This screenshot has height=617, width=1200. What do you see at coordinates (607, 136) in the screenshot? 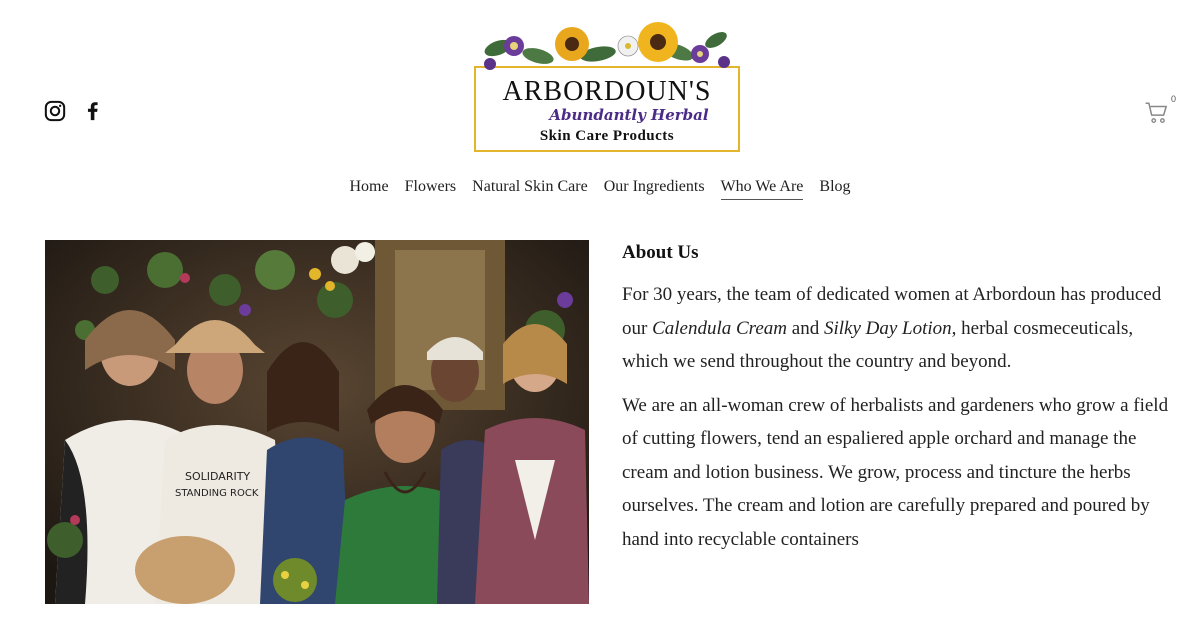
I see `logo-tagline: Skin Care Products` at bounding box center [607, 136].